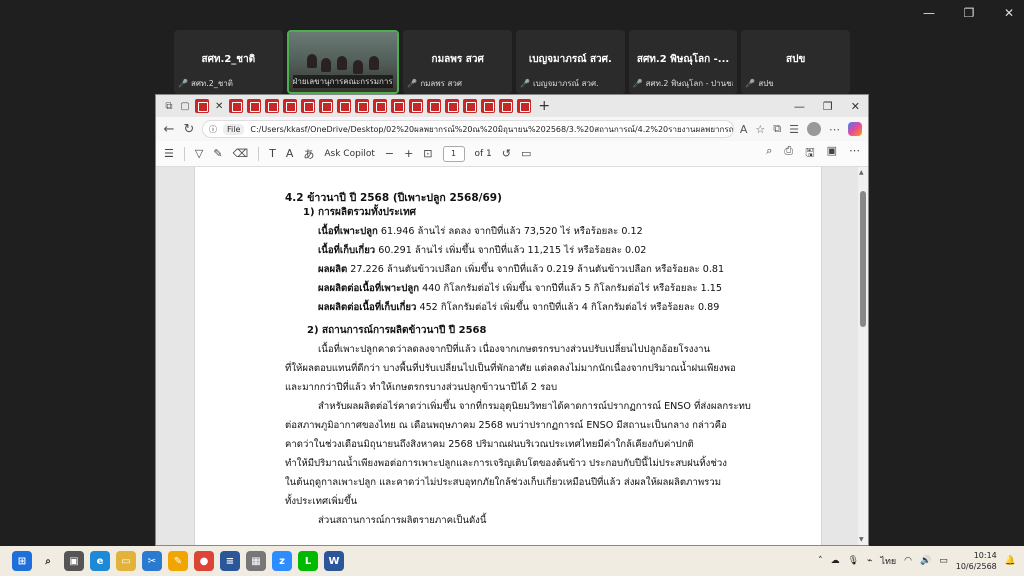 The height and width of the screenshot is (576, 1024). I want to click on participant-name: สศท.2_ชาติ, so click(228, 59).